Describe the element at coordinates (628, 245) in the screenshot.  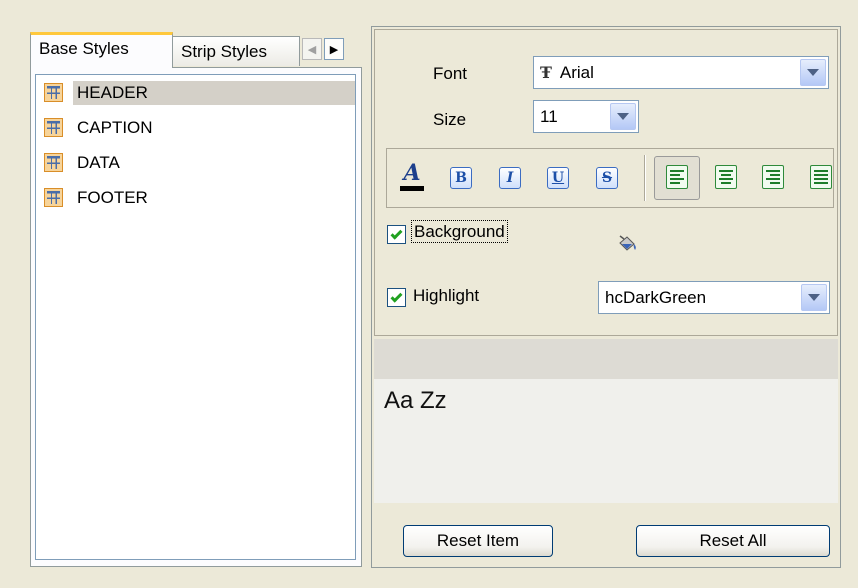
I see `paint-bucket-icon` at that location.